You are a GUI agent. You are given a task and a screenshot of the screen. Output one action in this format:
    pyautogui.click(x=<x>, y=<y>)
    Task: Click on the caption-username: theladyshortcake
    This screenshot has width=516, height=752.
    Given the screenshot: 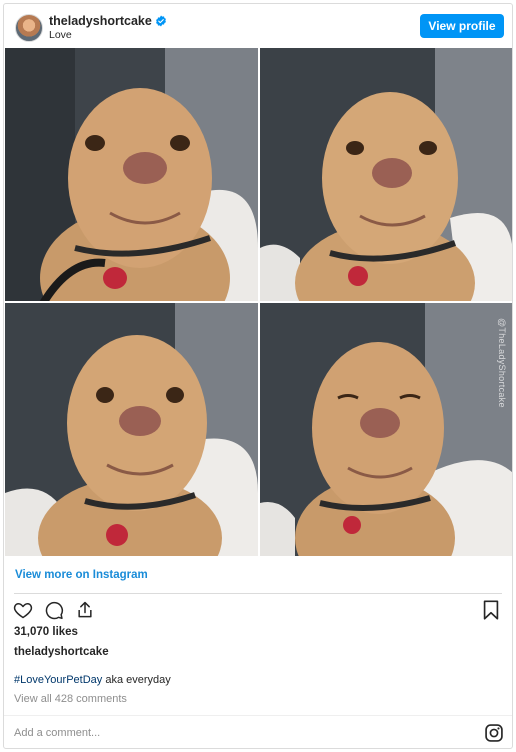 What is the action you would take?
    pyautogui.click(x=61, y=652)
    